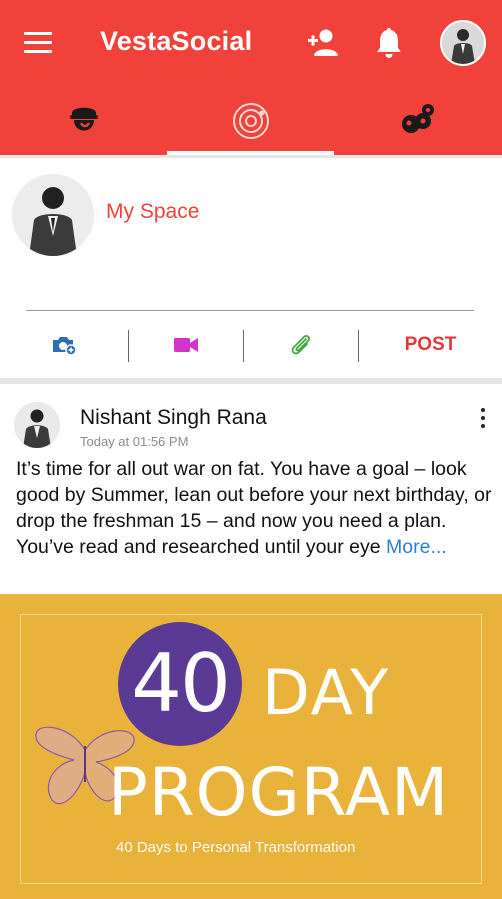 The image size is (502, 899). I want to click on top-bar: VestaSocial, so click(251, 45).